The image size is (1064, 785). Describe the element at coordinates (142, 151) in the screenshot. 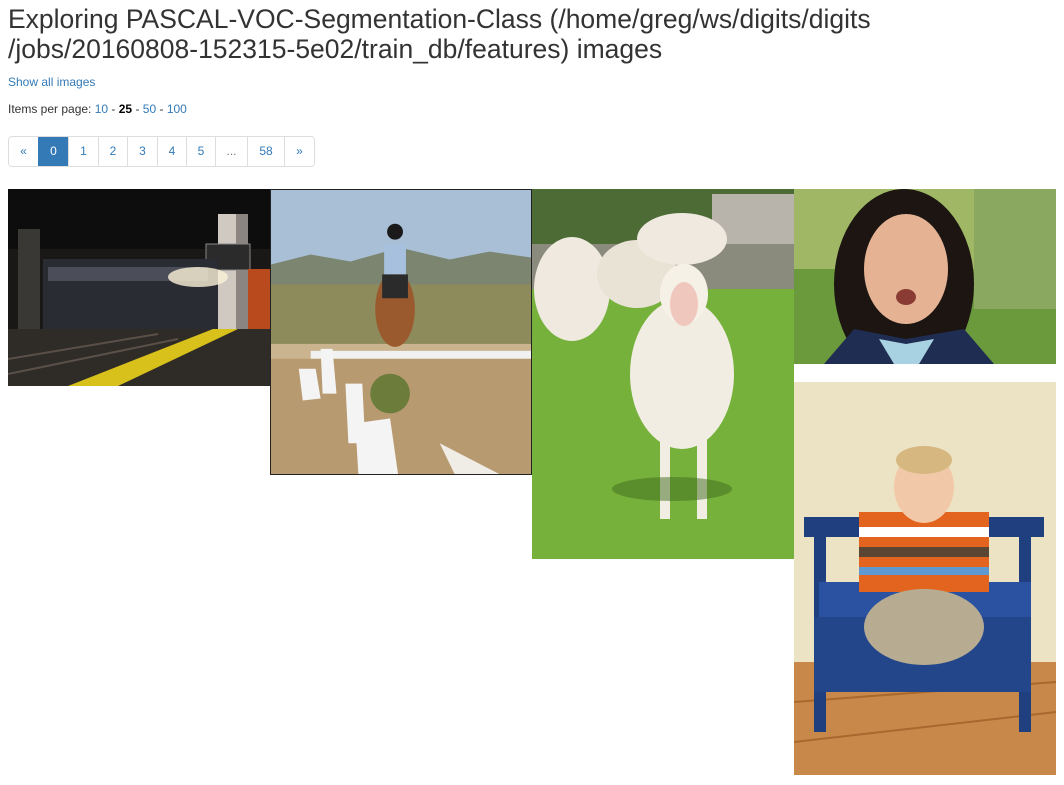

I see `pagination-page-3: 3` at that location.